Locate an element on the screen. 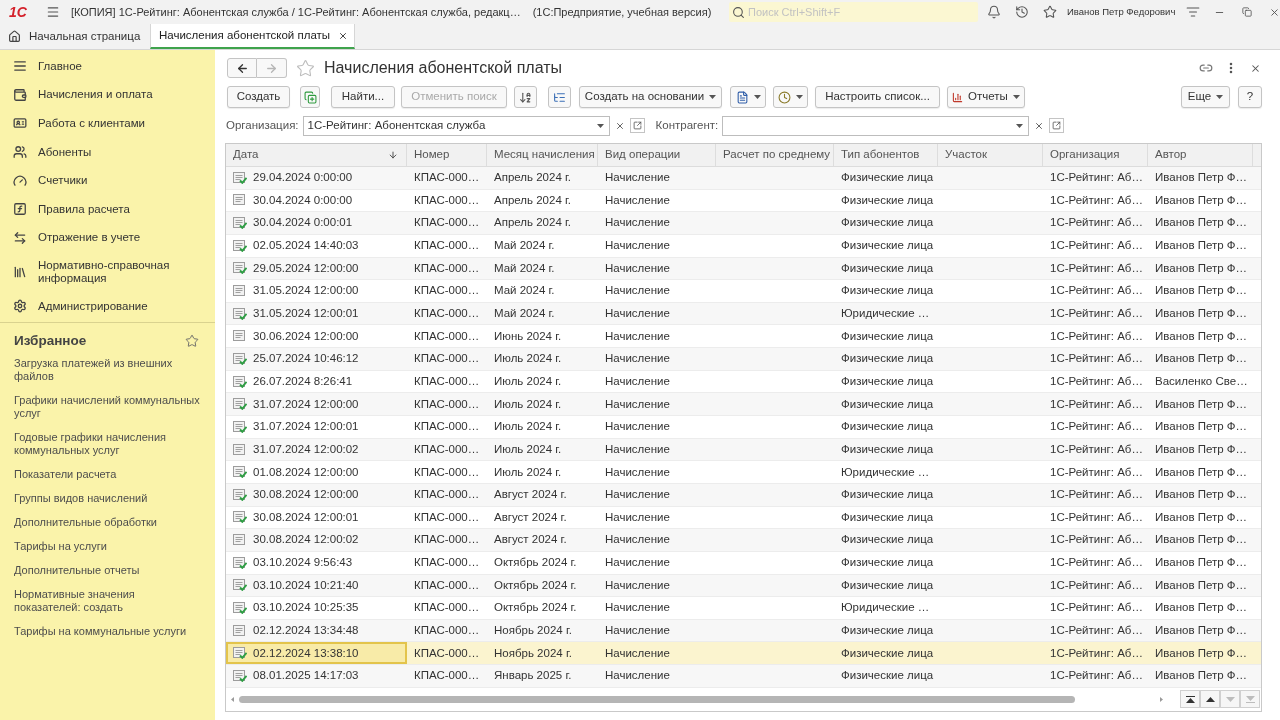  favorite-link: Тарифы на услуги is located at coordinates (109, 546).